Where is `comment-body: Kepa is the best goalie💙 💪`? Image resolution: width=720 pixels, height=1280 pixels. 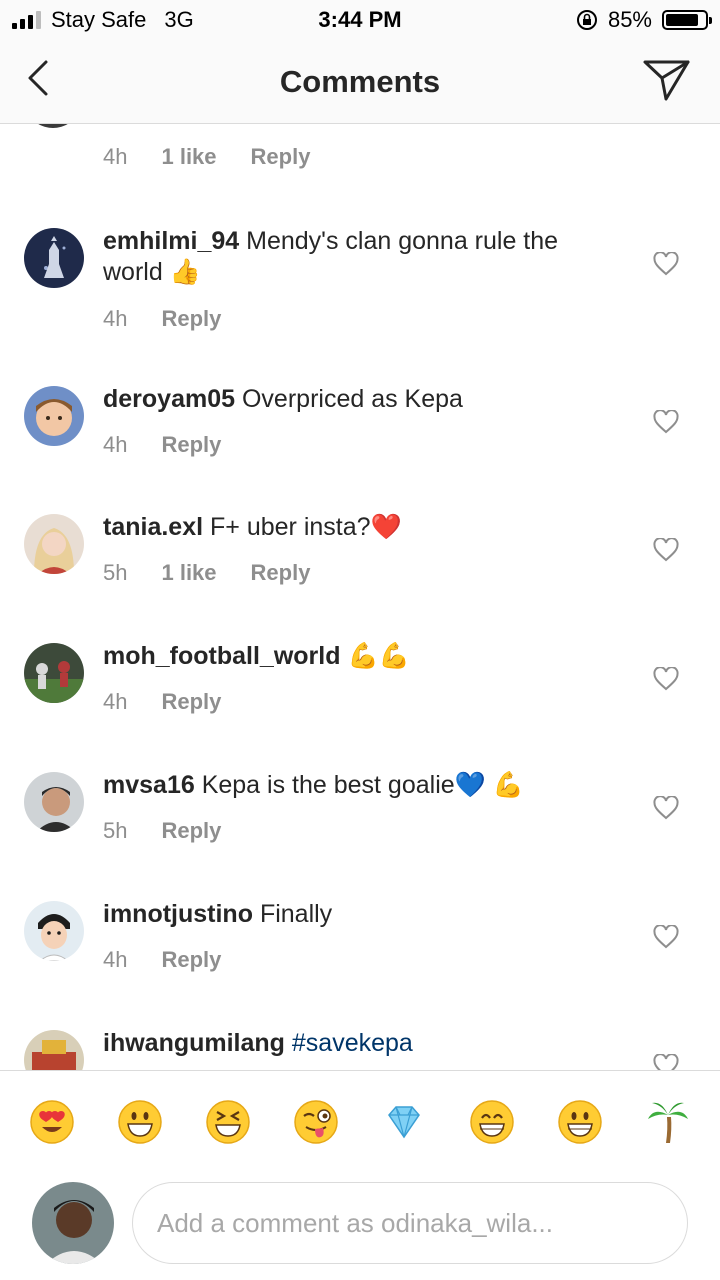
comment-body: Kepa is the best goalie💙 💪 is located at coordinates (362, 785).